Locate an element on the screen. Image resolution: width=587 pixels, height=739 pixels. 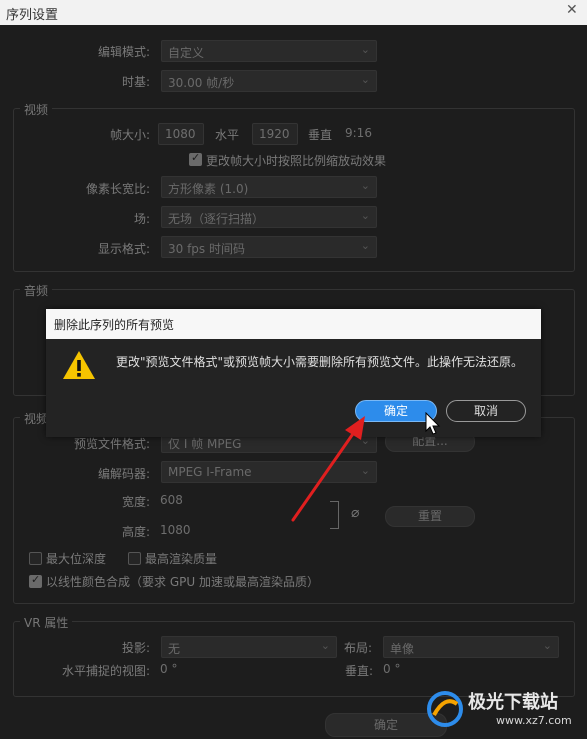
h-view-value: 0 ° is located at coordinates (168, 669).